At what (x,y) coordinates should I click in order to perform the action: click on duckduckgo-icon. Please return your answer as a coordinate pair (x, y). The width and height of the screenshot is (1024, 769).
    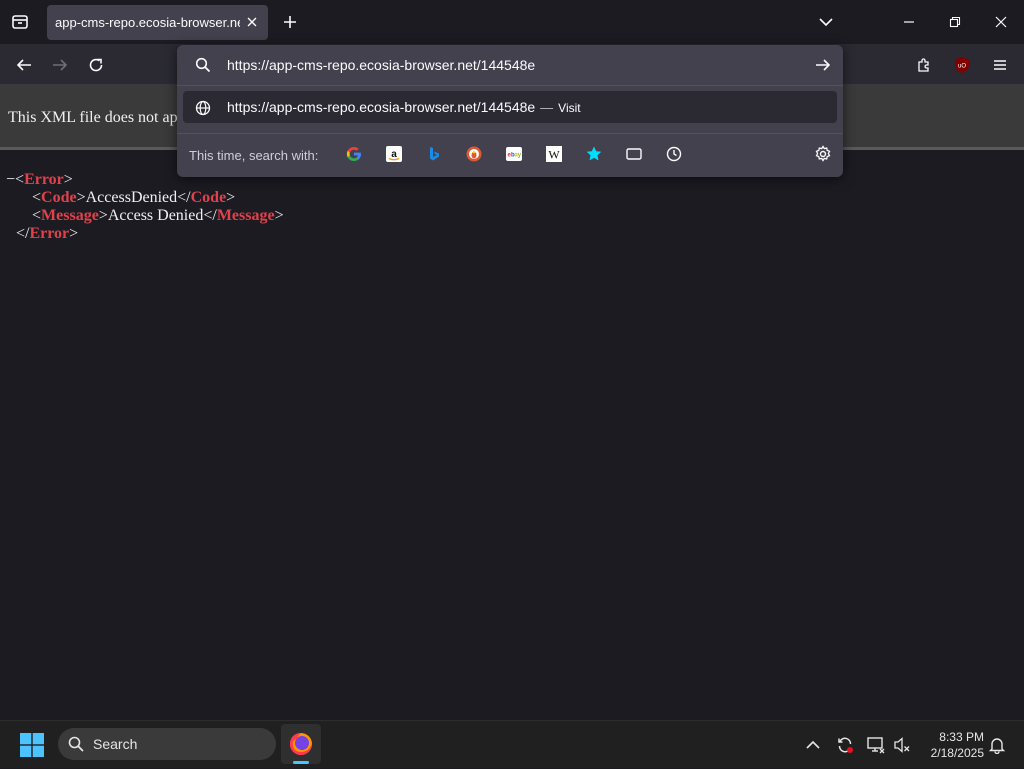
    Looking at the image, I should click on (474, 154).